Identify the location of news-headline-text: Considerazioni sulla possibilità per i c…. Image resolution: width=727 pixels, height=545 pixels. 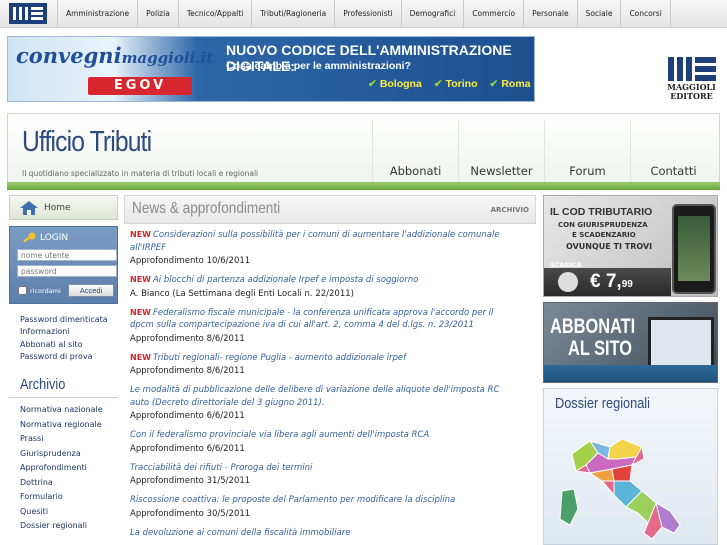
(315, 241).